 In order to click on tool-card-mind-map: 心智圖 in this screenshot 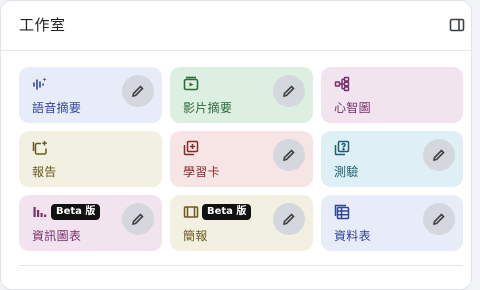, I will do `click(392, 95)`.